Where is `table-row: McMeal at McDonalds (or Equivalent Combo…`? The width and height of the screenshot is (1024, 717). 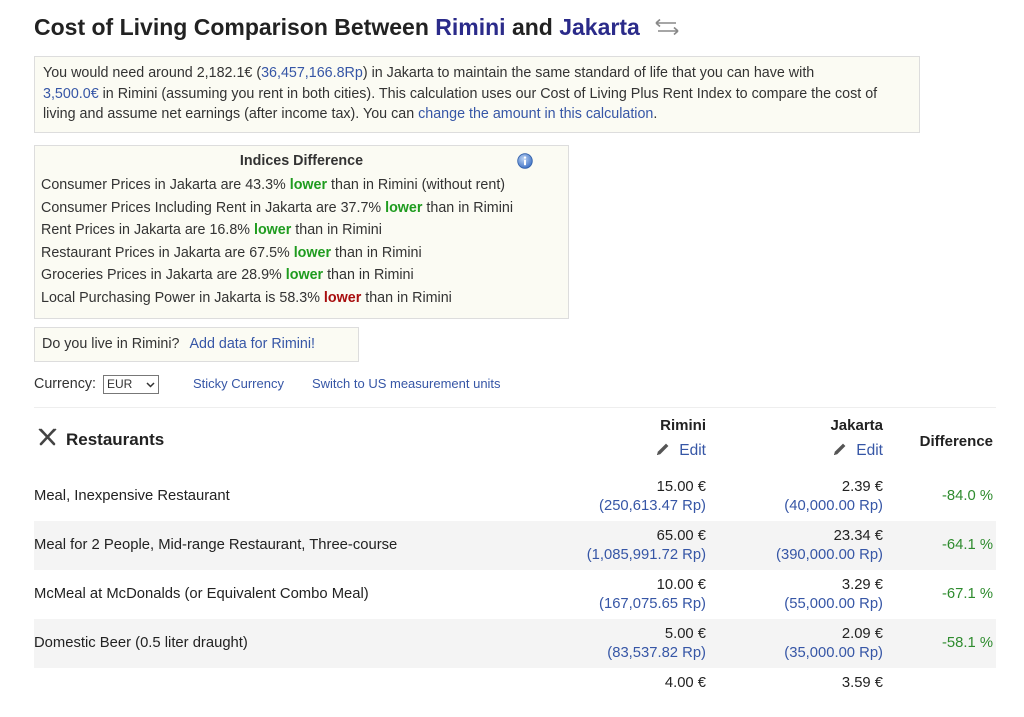 table-row: McMeal at McDonalds (or Equivalent Combo… is located at coordinates (515, 594).